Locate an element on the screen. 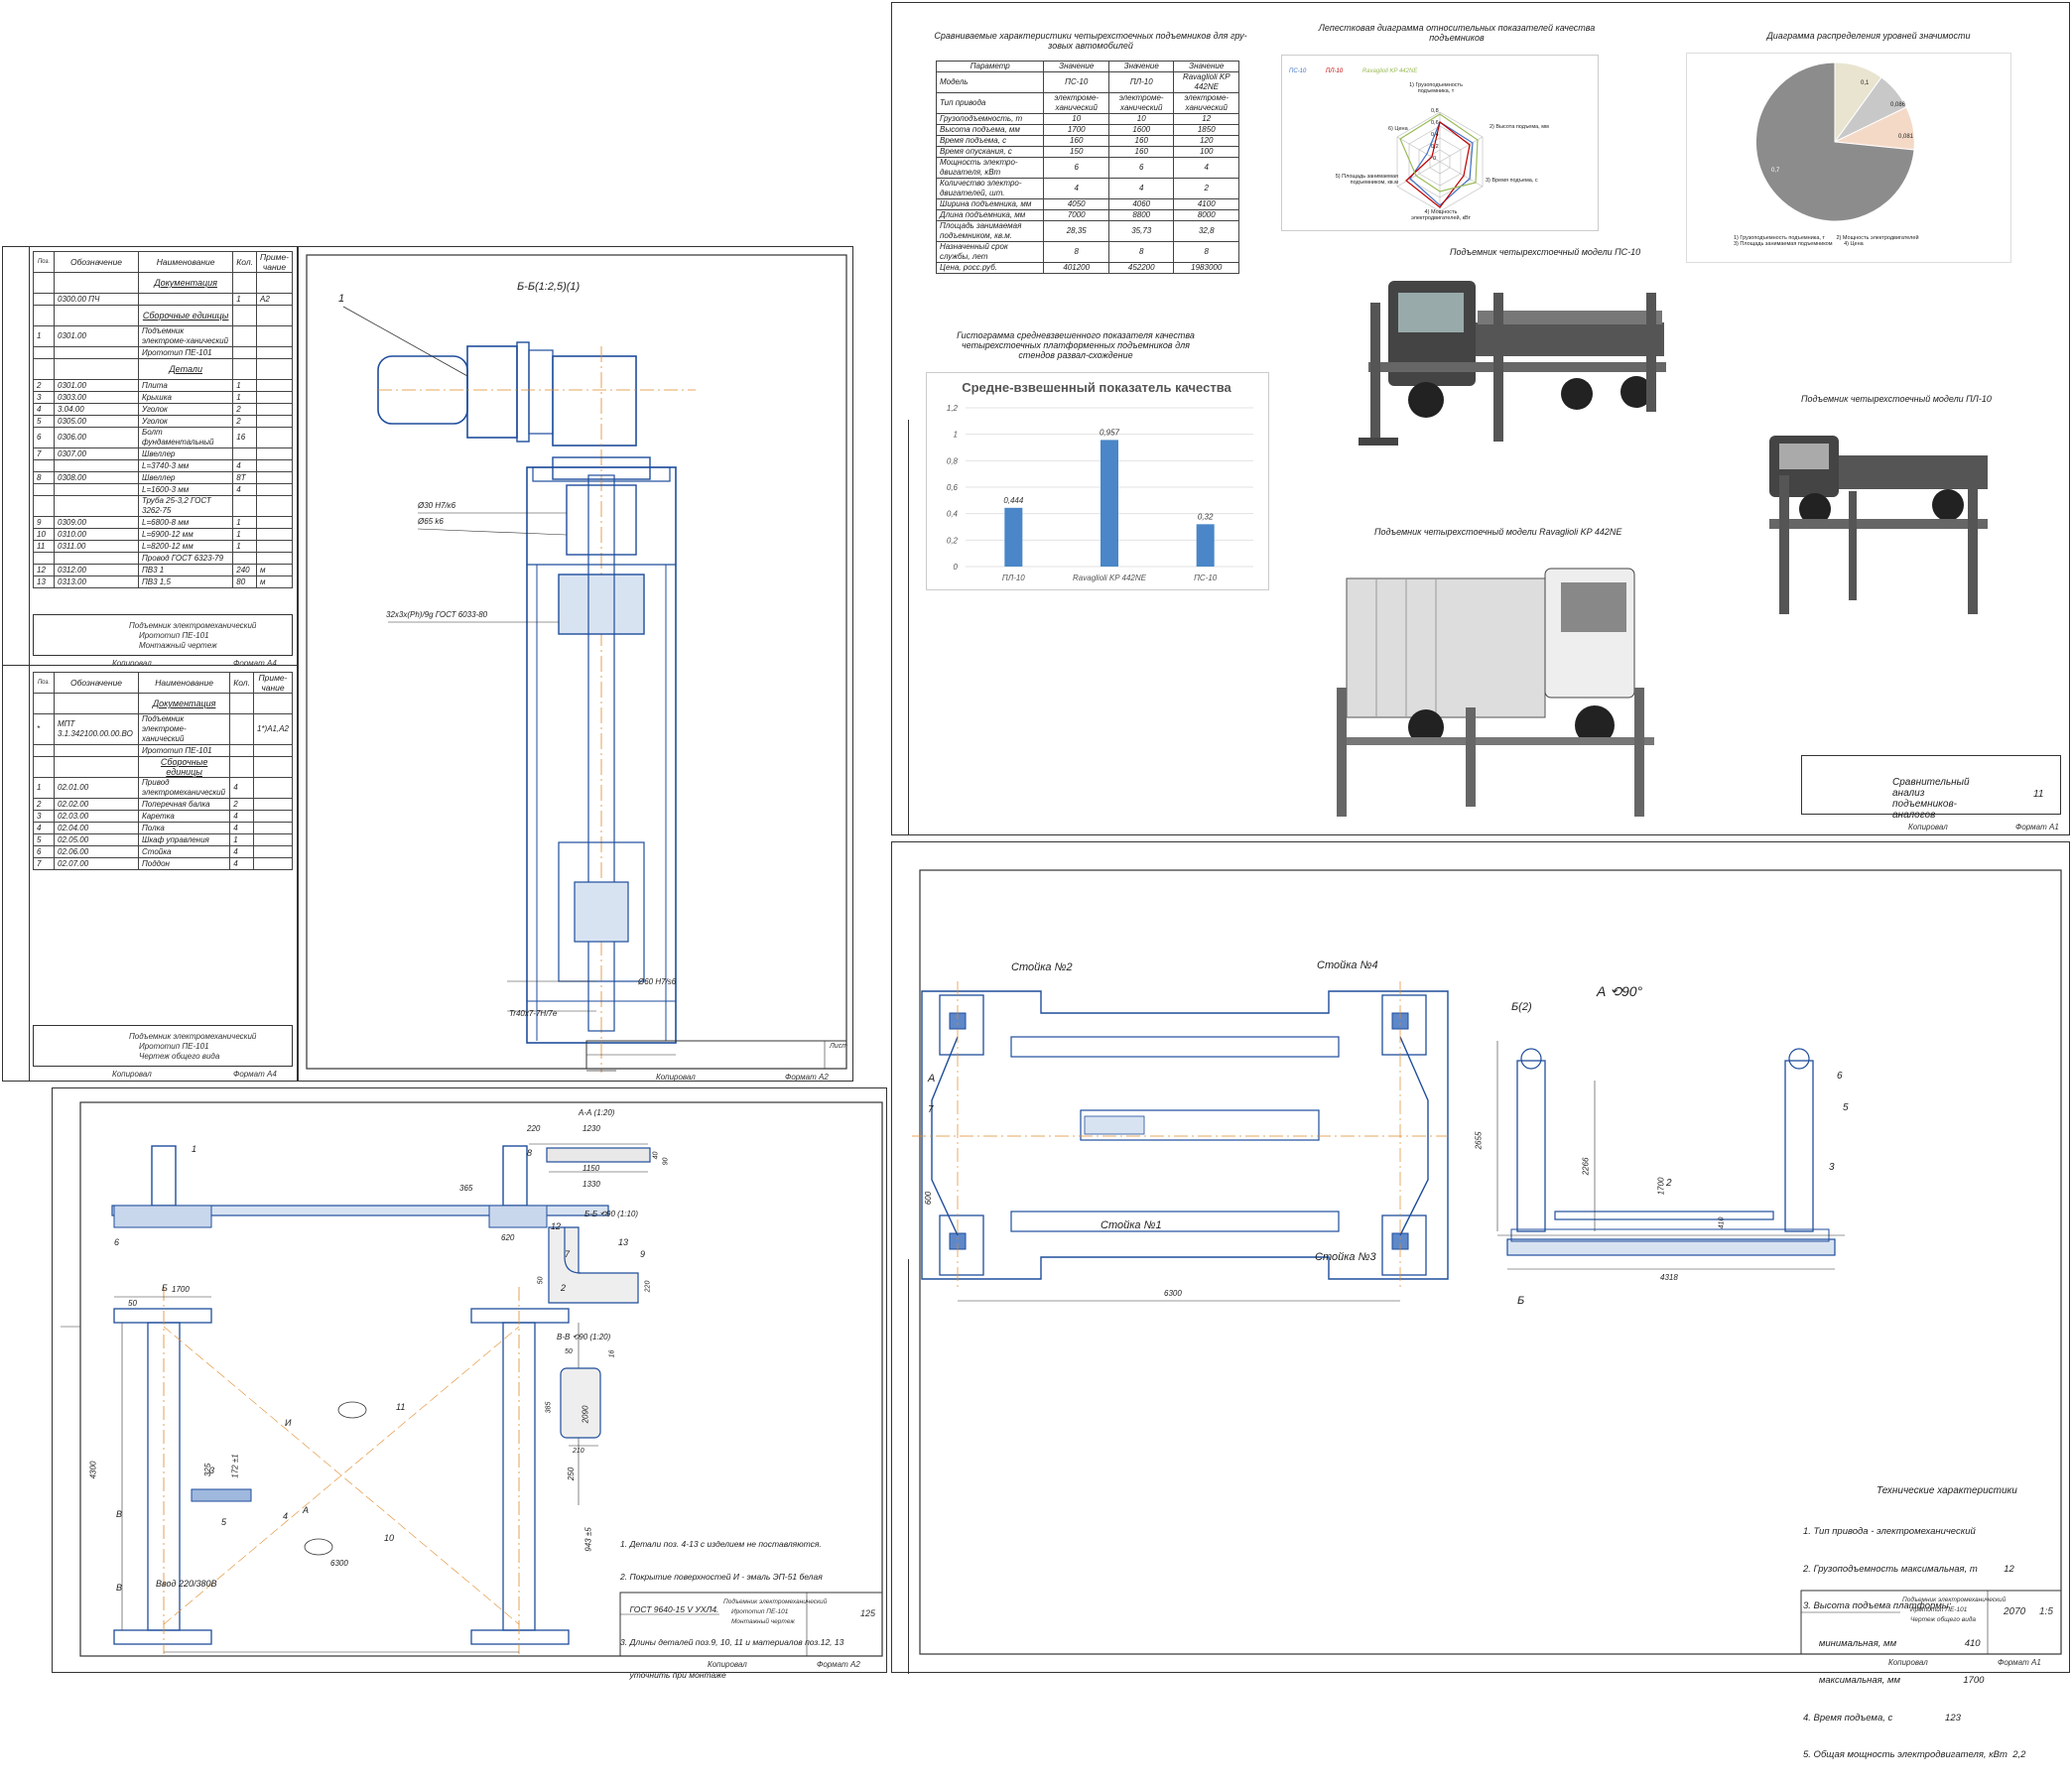 Image resolution: width=2072 pixels, height=1787 pixels. spec-cell: Каретка is located at coordinates (184, 817).